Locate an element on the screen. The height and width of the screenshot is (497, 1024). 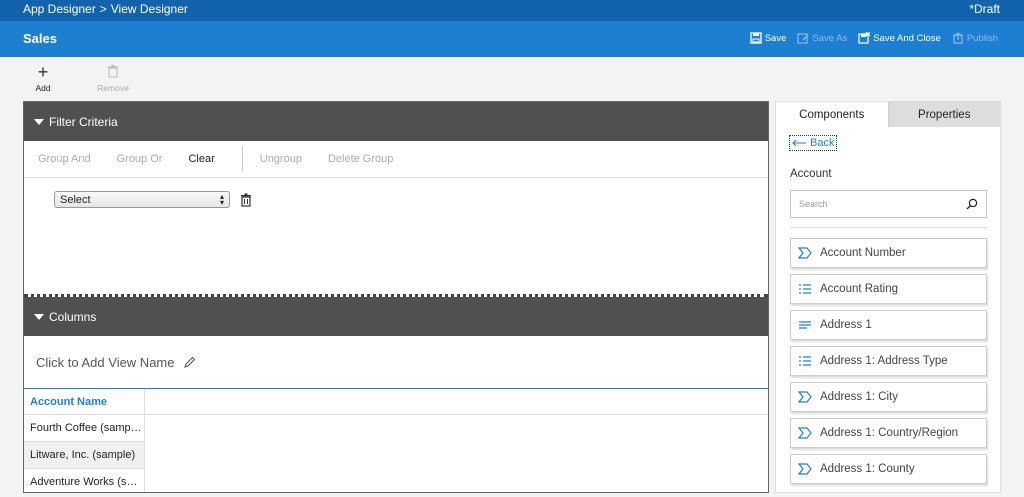
save-and-close-button: Save And Close is located at coordinates (899, 38).